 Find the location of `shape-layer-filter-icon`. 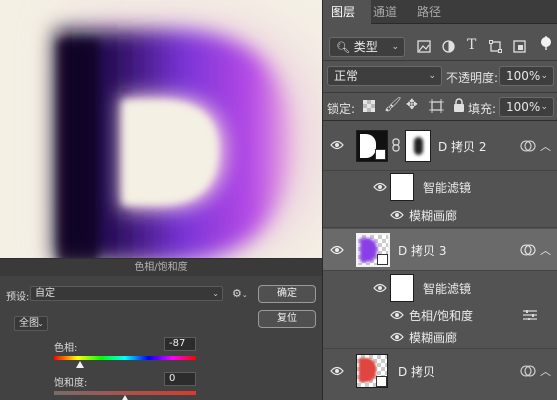

shape-layer-filter-icon is located at coordinates (495, 46).